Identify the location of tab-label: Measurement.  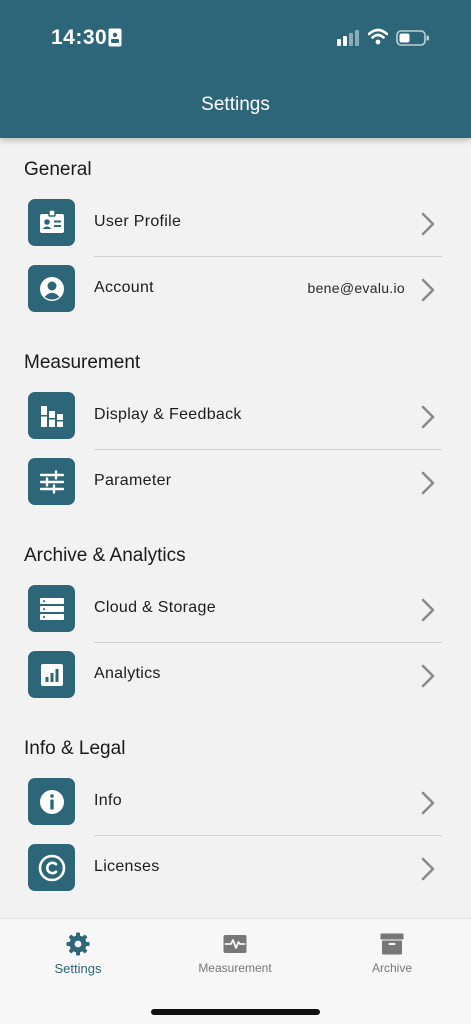
(235, 968).